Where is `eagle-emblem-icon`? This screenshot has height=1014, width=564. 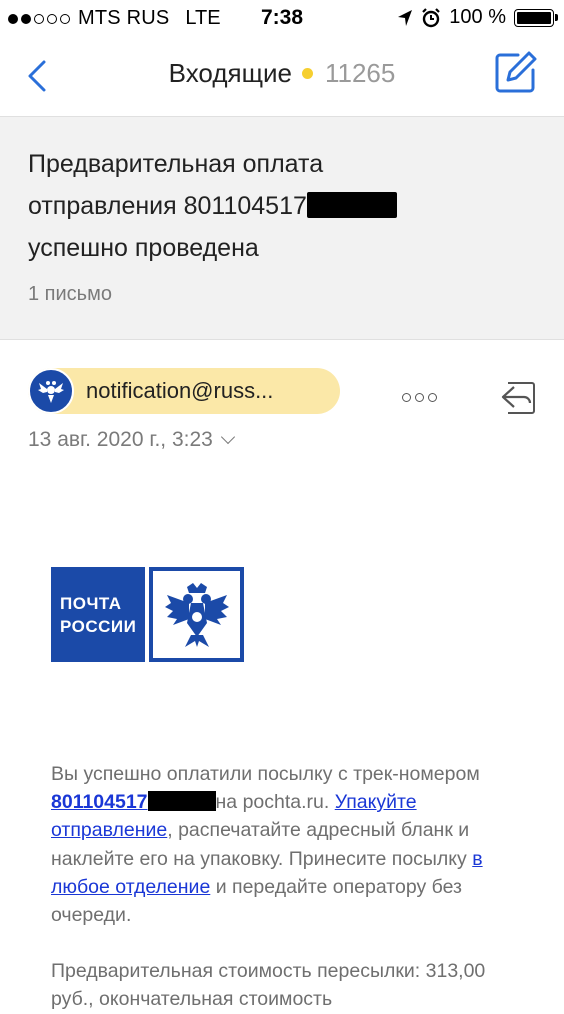 eagle-emblem-icon is located at coordinates (51, 392).